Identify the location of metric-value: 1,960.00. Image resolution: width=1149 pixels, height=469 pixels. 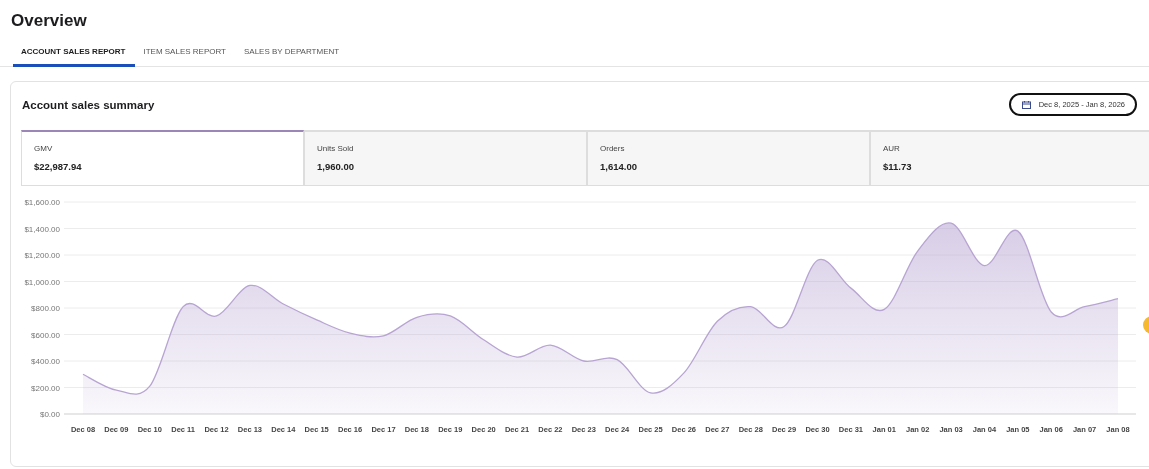
(336, 166).